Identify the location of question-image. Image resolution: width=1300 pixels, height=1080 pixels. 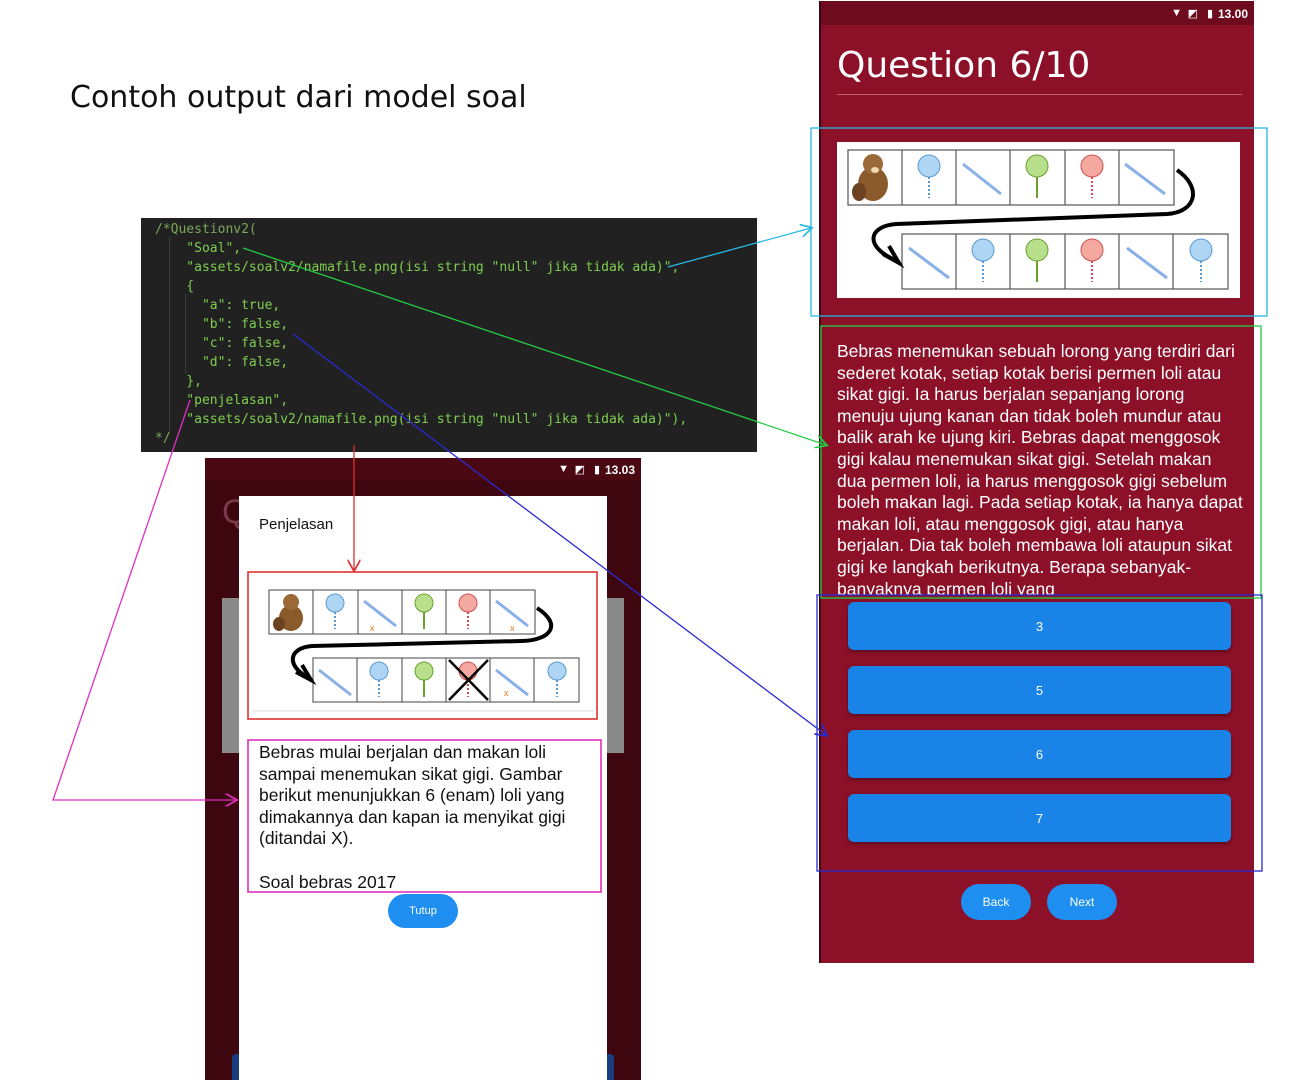
(1038, 220).